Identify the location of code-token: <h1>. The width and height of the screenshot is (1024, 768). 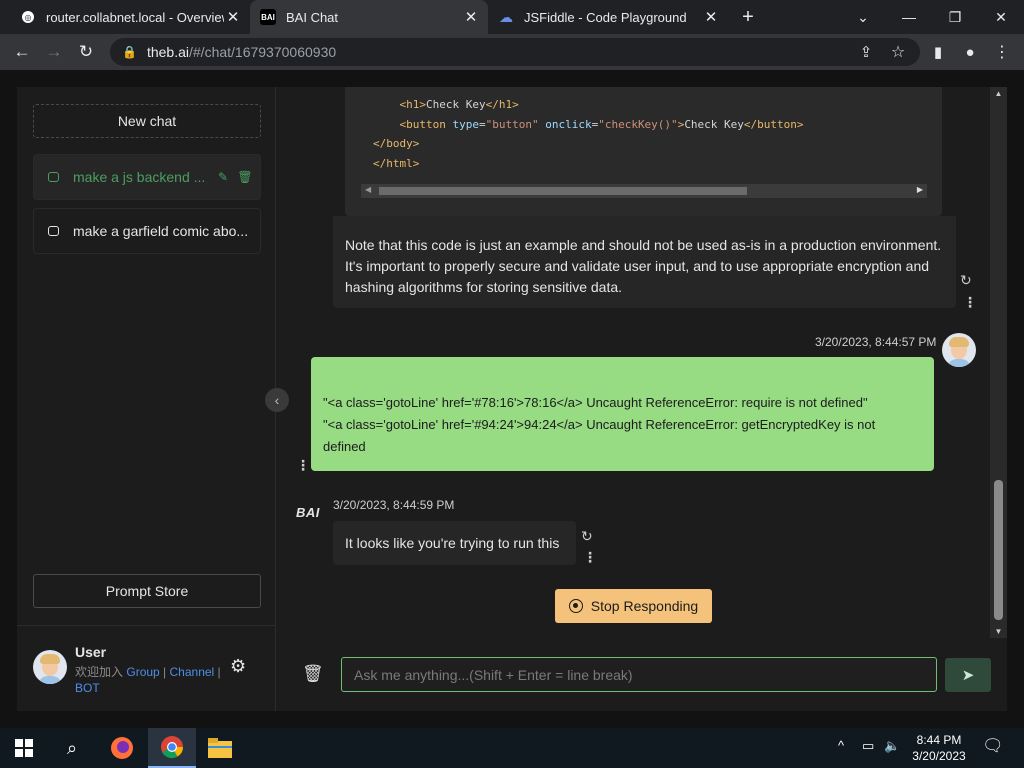
(413, 104).